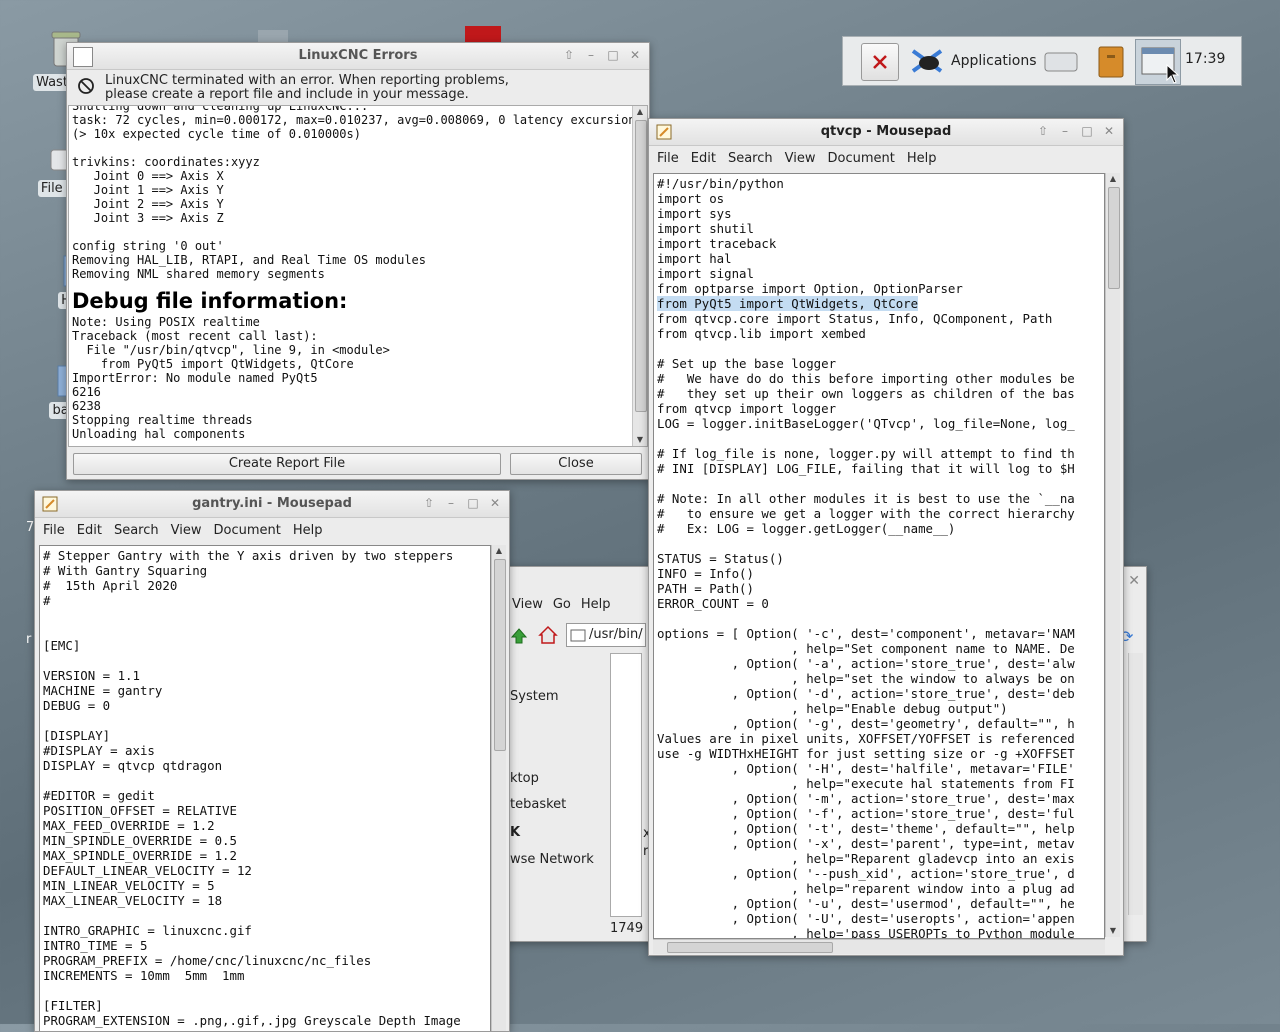 The height and width of the screenshot is (1032, 1280). I want to click on drive-launcher, so click(1061, 61).